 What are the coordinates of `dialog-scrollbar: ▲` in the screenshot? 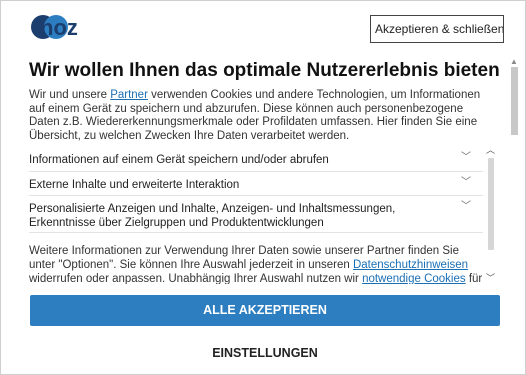 It's located at (514, 172).